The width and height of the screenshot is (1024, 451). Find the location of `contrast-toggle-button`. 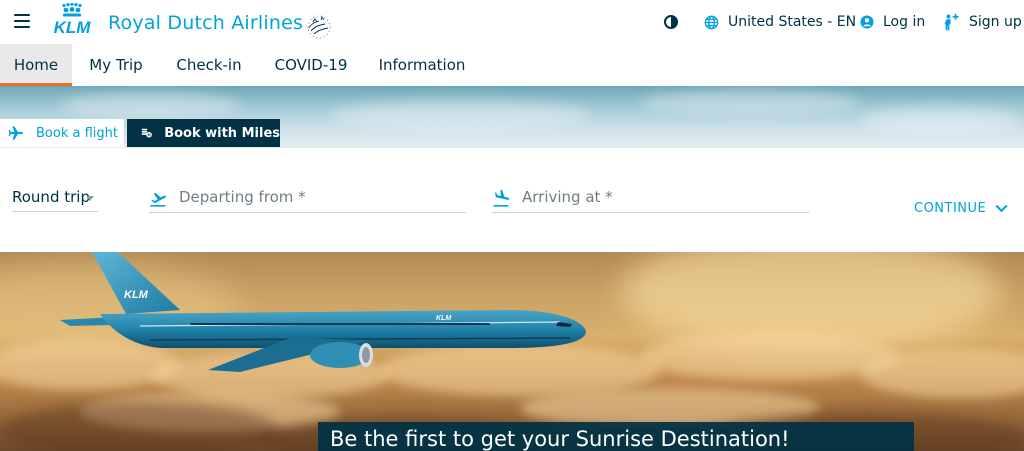

contrast-toggle-button is located at coordinates (671, 22).